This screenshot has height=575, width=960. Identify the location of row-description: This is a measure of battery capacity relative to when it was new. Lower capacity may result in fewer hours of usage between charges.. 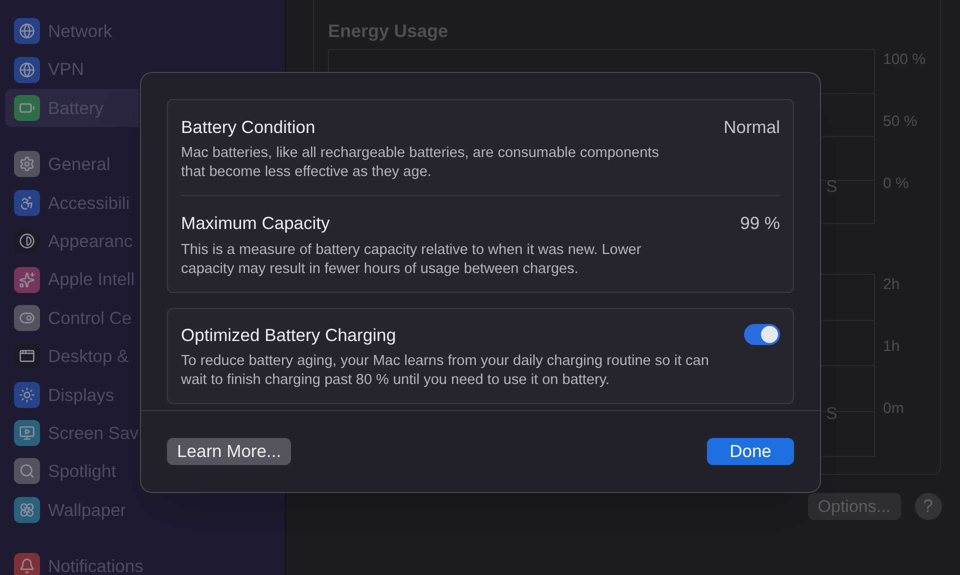
(411, 259).